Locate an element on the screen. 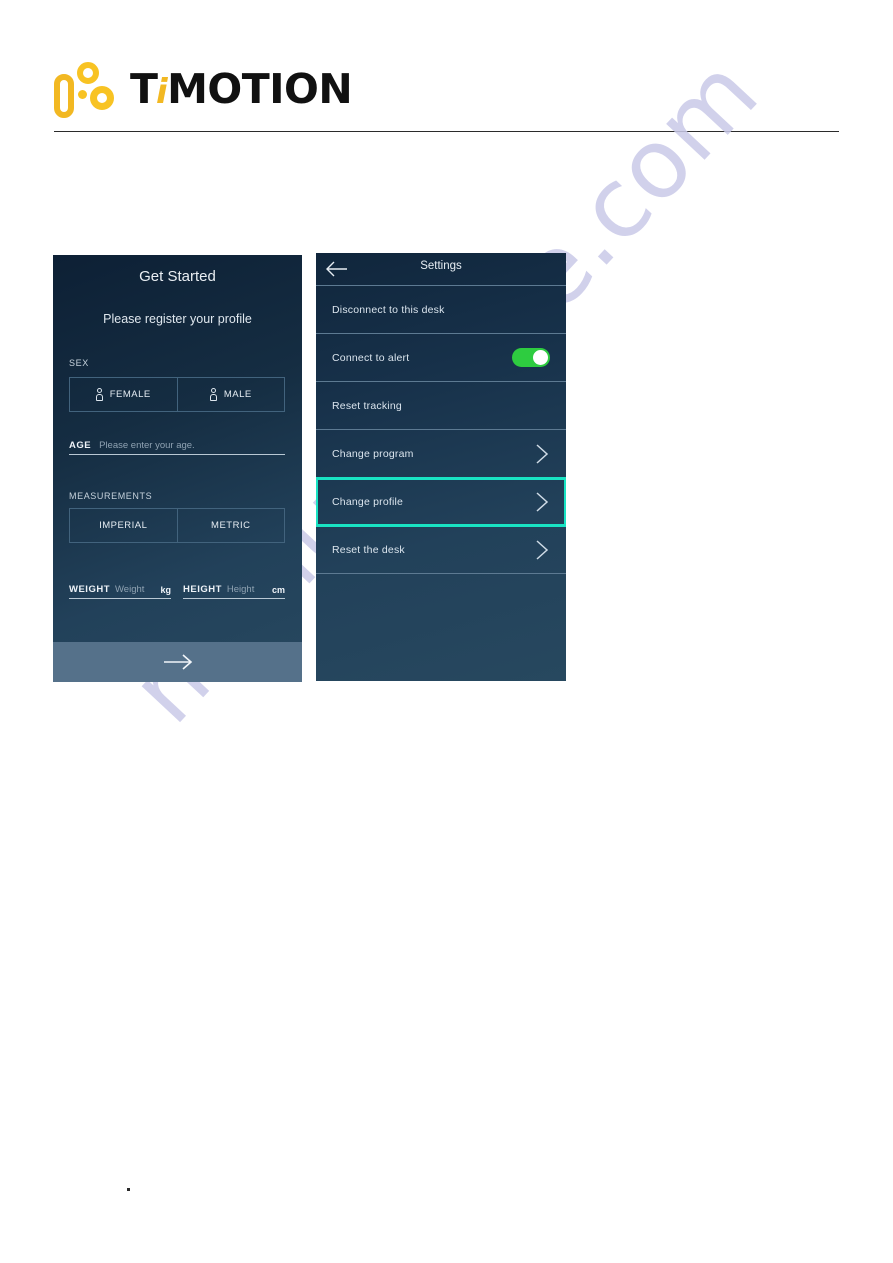 The image size is (893, 1263). measurement-option-imperial-label: IMPERIAL is located at coordinates (123, 525).